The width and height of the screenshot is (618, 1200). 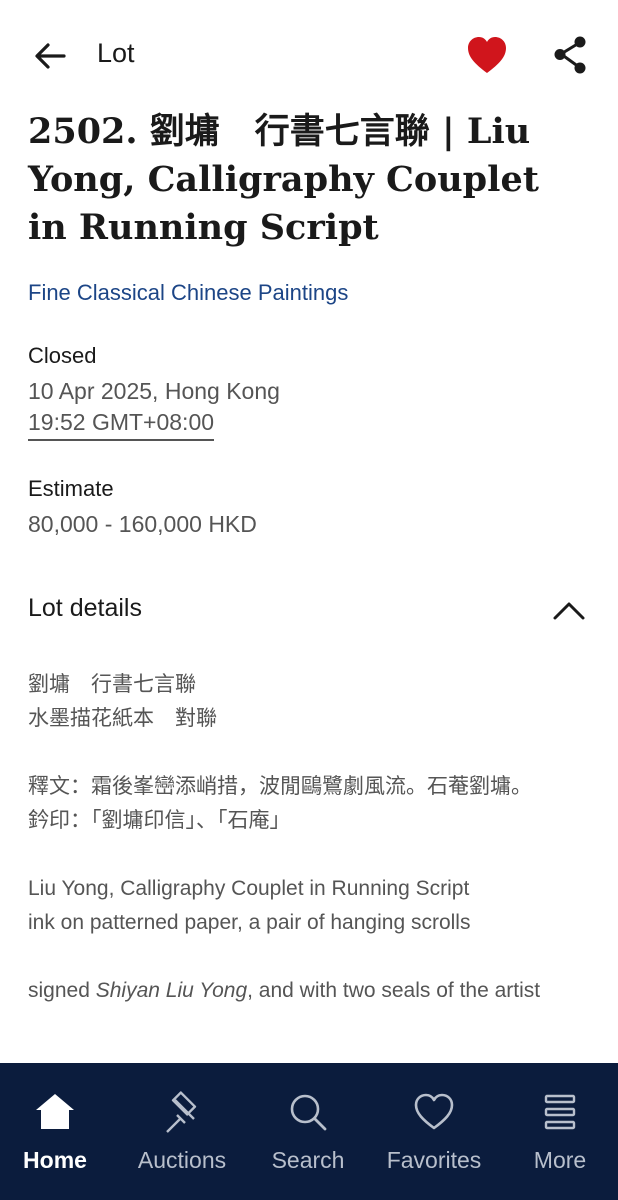 I want to click on favorite-button, so click(x=487, y=55).